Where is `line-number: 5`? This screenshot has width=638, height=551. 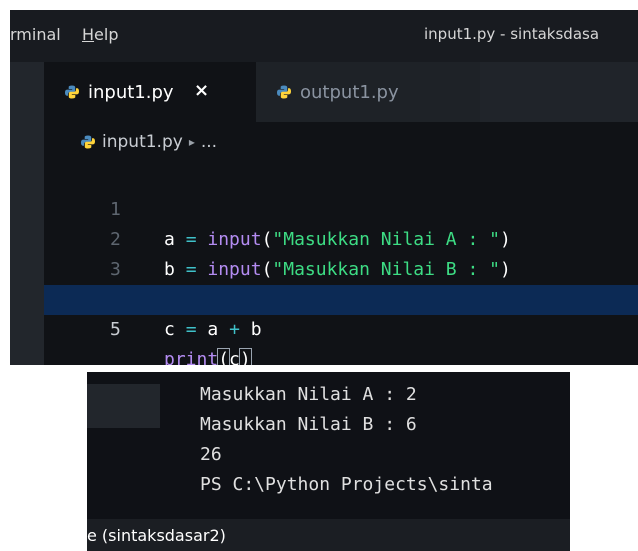
line-number: 5 is located at coordinates (115, 329).